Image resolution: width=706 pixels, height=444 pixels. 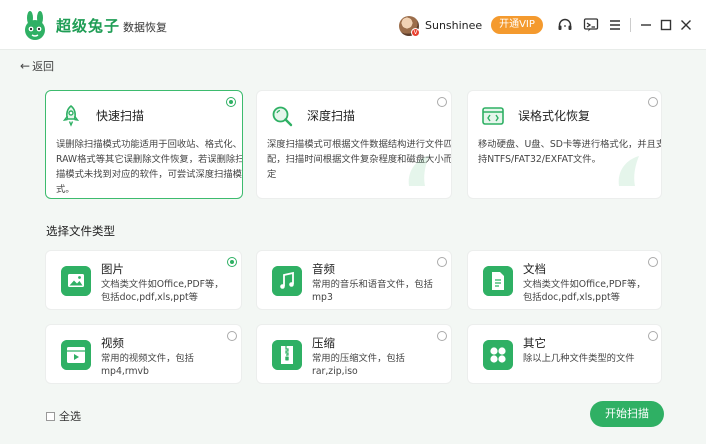 What do you see at coordinates (76, 281) in the screenshot?
I see `image-icon` at bounding box center [76, 281].